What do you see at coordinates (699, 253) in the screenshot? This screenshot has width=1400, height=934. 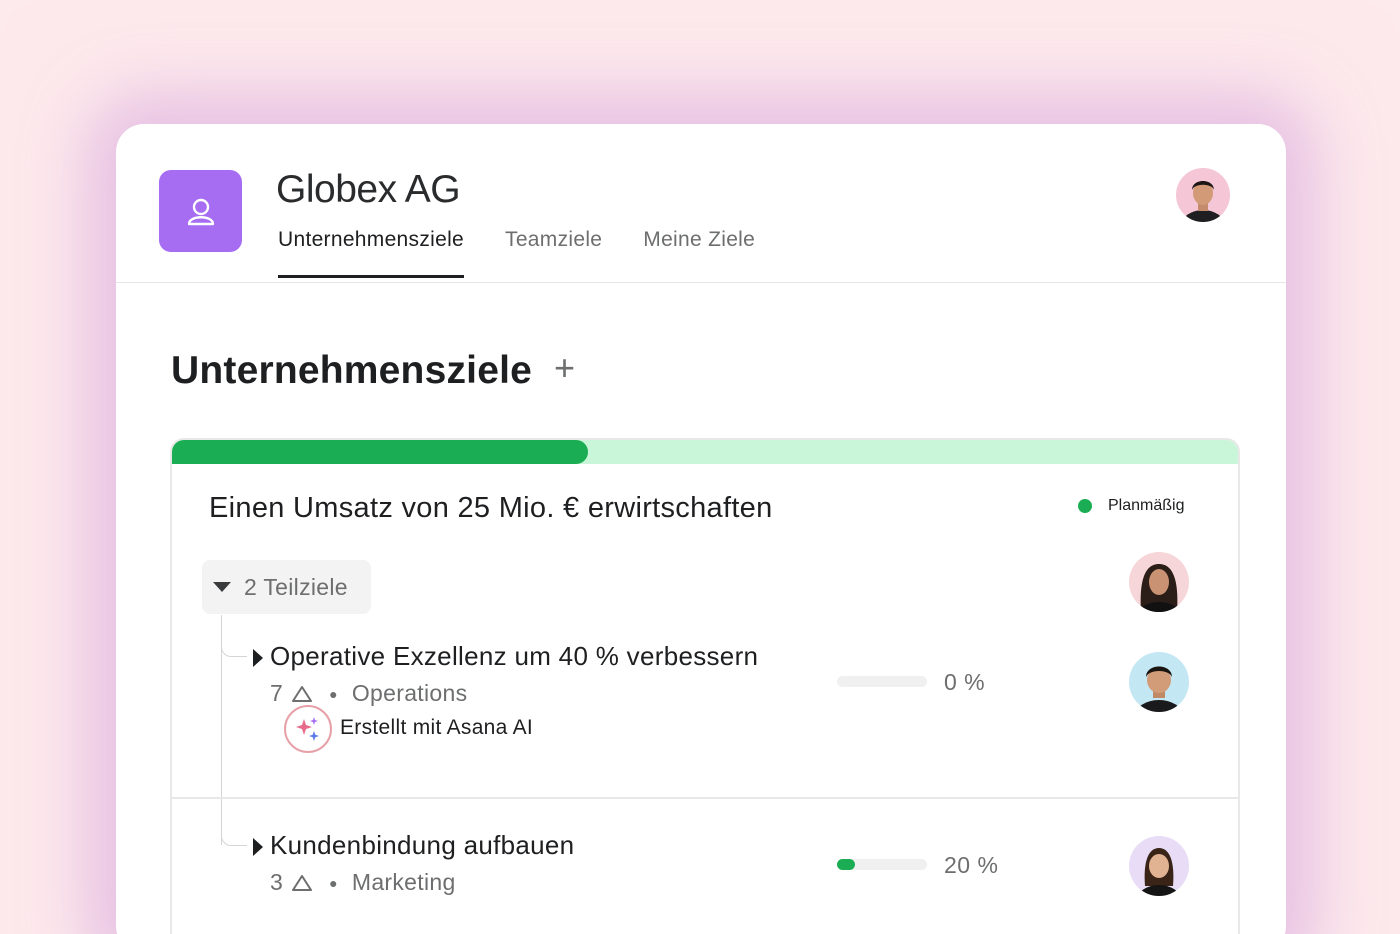 I see `tab-meine-ziele: Meine Ziele` at bounding box center [699, 253].